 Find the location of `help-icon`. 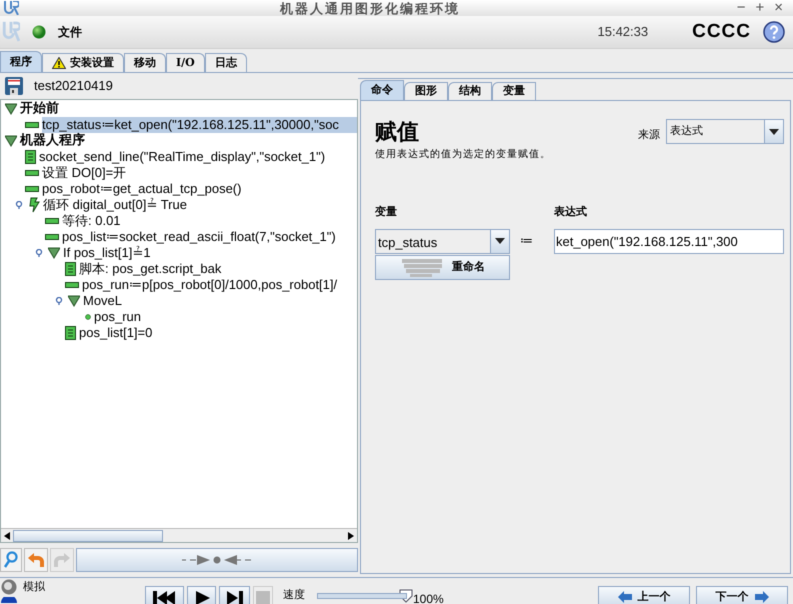

help-icon is located at coordinates (774, 32).